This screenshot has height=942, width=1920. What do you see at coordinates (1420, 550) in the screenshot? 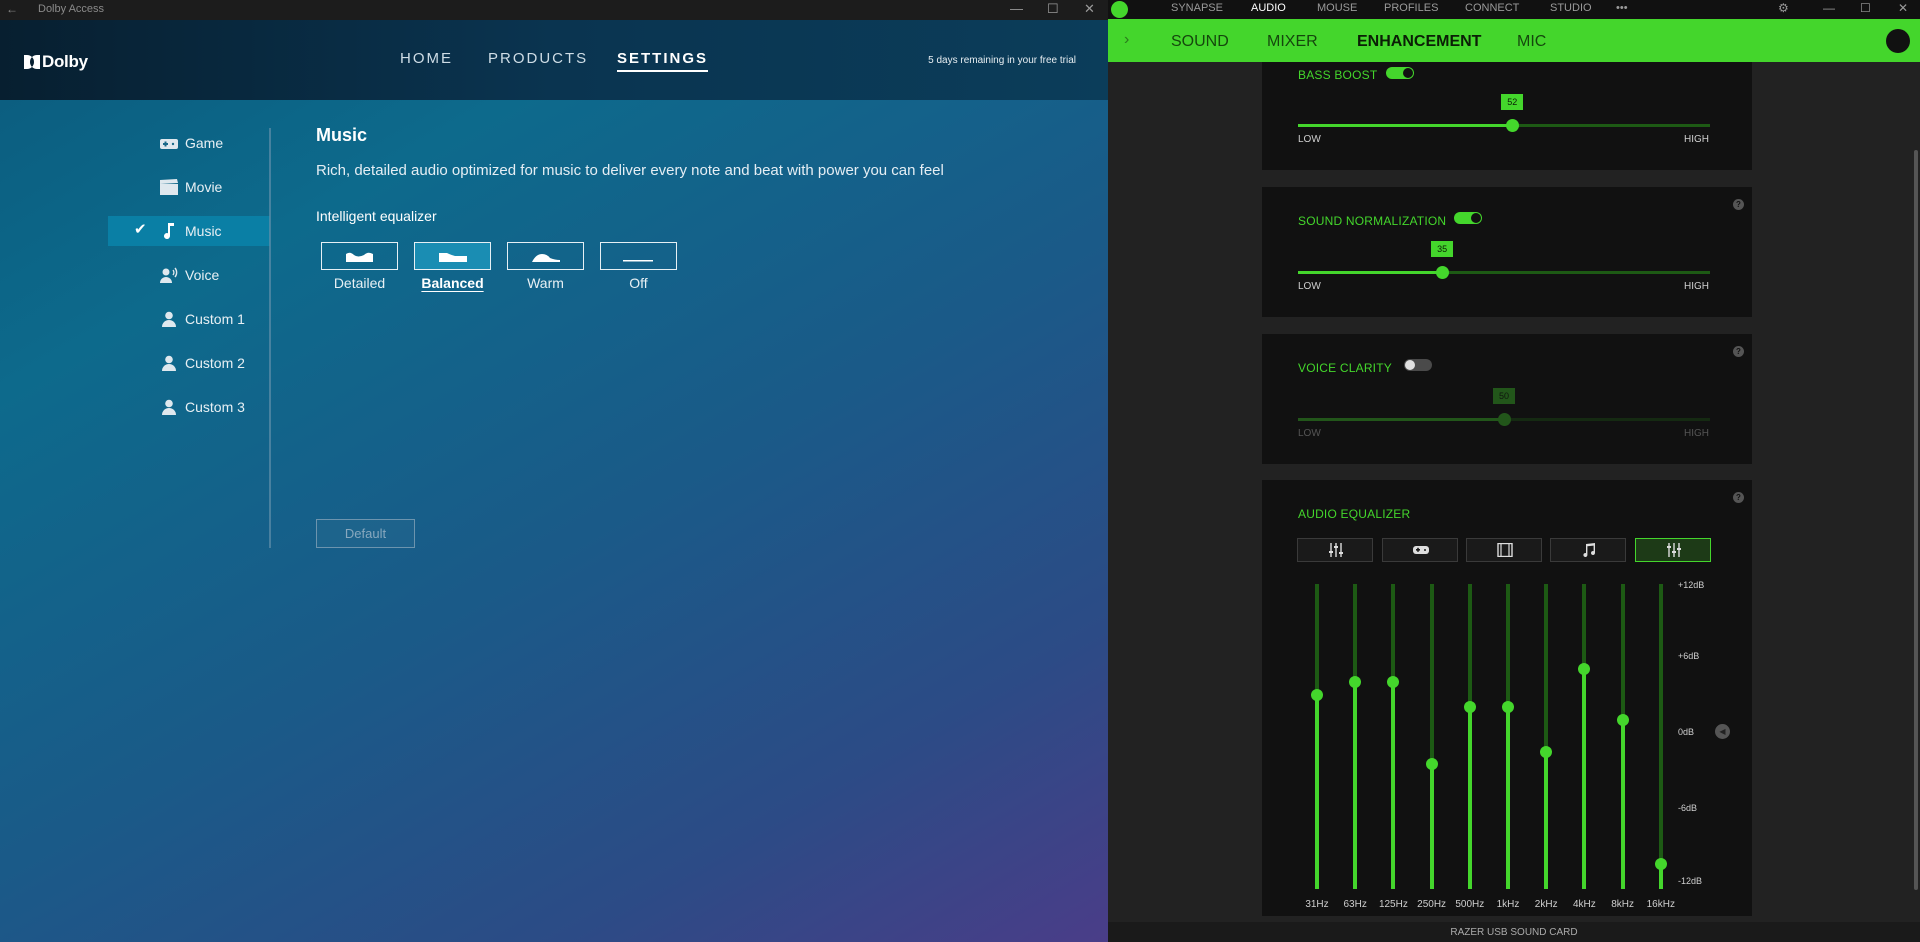
I see `eq-preset-game-button` at bounding box center [1420, 550].